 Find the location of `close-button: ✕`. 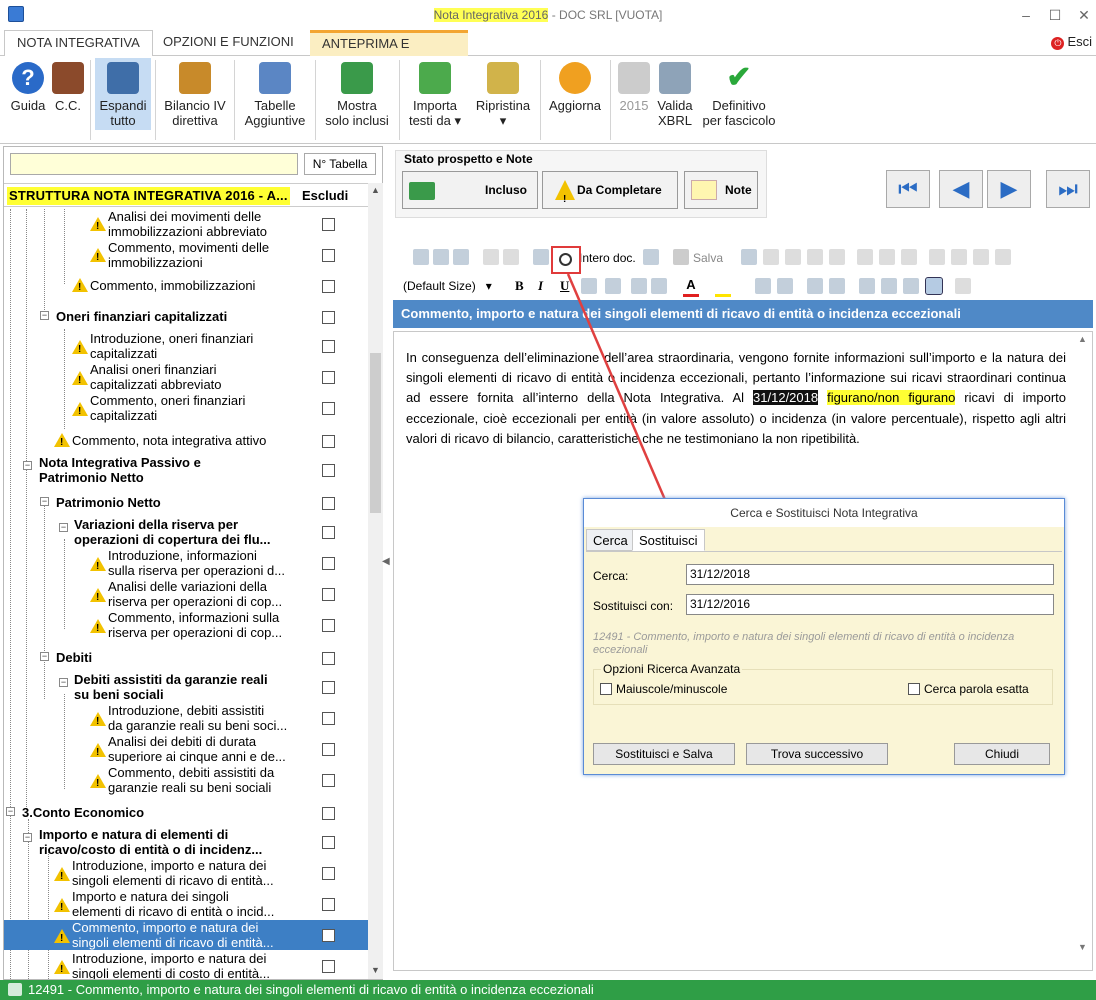

close-button: ✕ is located at coordinates (1084, 15).